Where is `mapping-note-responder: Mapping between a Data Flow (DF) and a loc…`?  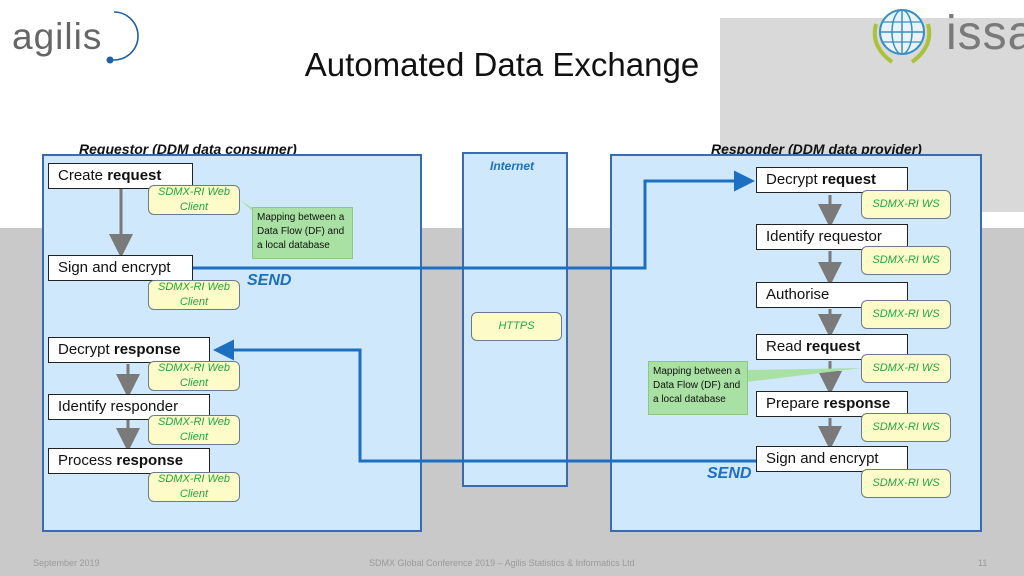 mapping-note-responder: Mapping between a Data Flow (DF) and a loc… is located at coordinates (698, 388).